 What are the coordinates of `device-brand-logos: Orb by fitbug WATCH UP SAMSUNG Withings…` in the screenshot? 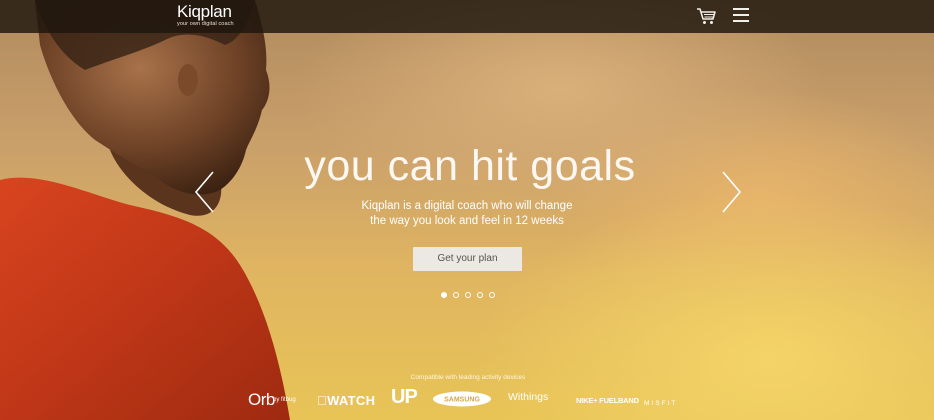 It's located at (471, 399).